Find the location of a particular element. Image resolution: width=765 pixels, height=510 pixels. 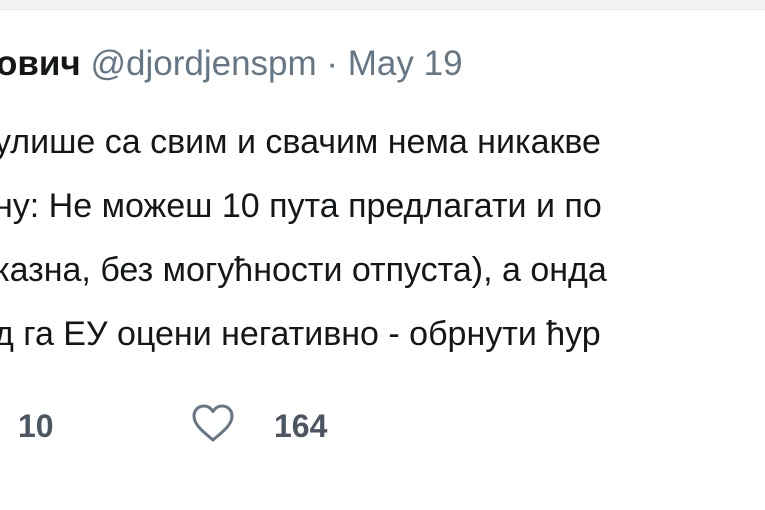

heart-outline-icon is located at coordinates (213, 423).